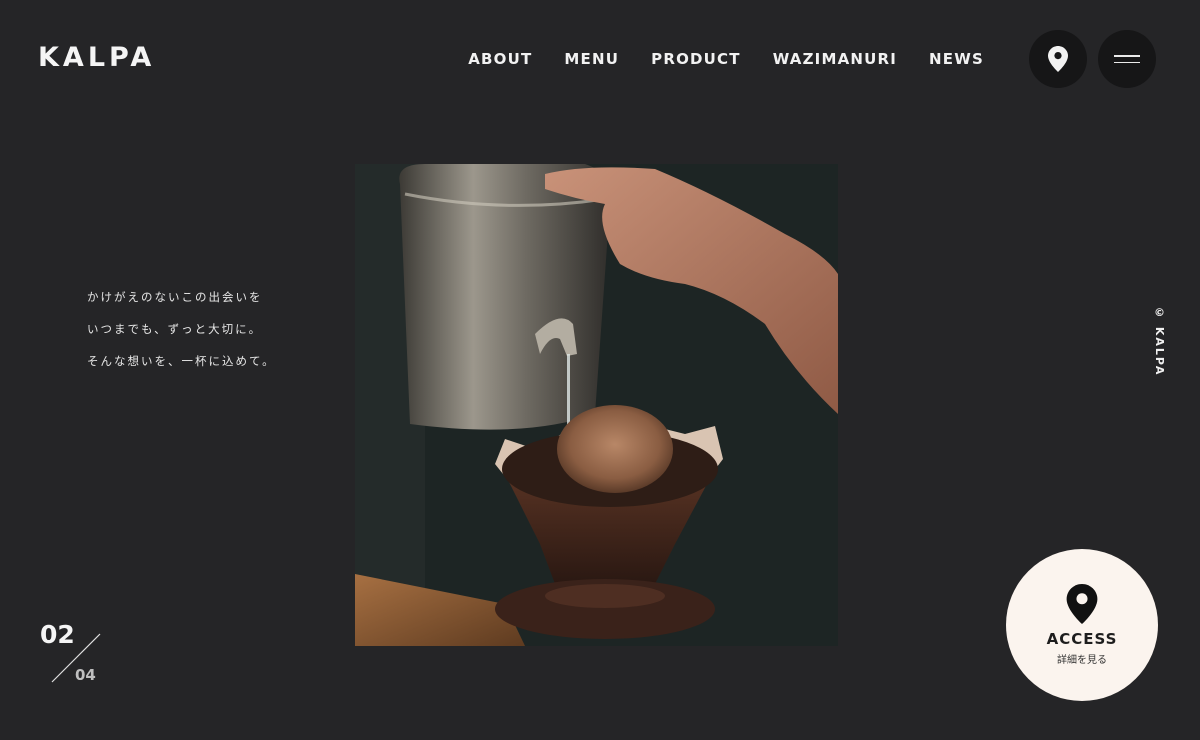 The height and width of the screenshot is (740, 1200). I want to click on site-logo: KALPA, so click(96, 57).